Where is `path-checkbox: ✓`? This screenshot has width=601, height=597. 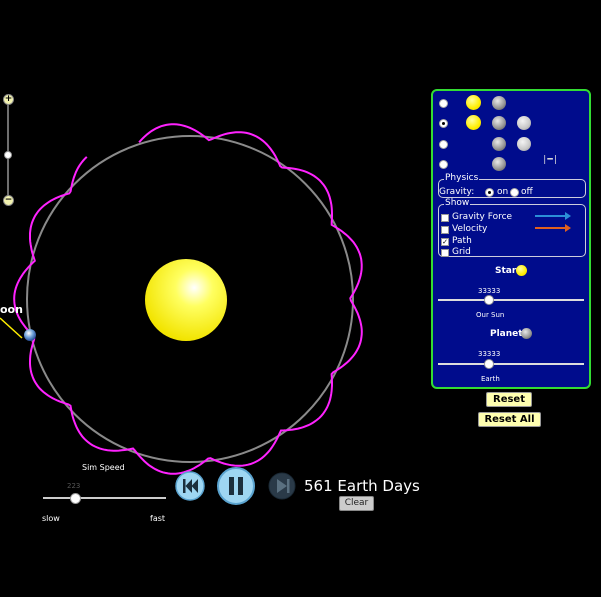
path-checkbox: ✓ is located at coordinates (445, 242).